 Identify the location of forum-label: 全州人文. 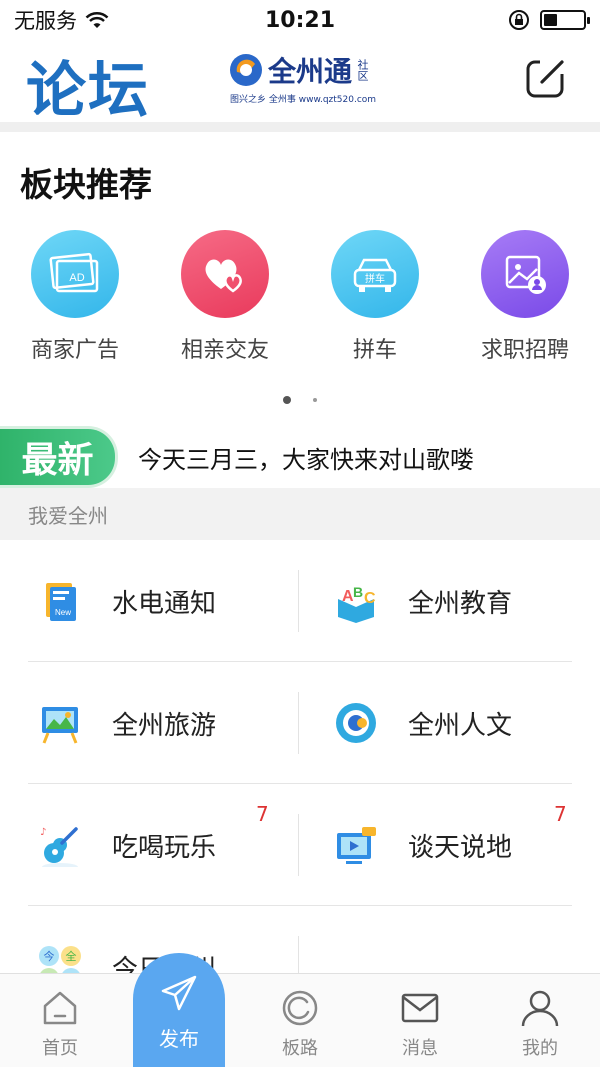
(460, 725).